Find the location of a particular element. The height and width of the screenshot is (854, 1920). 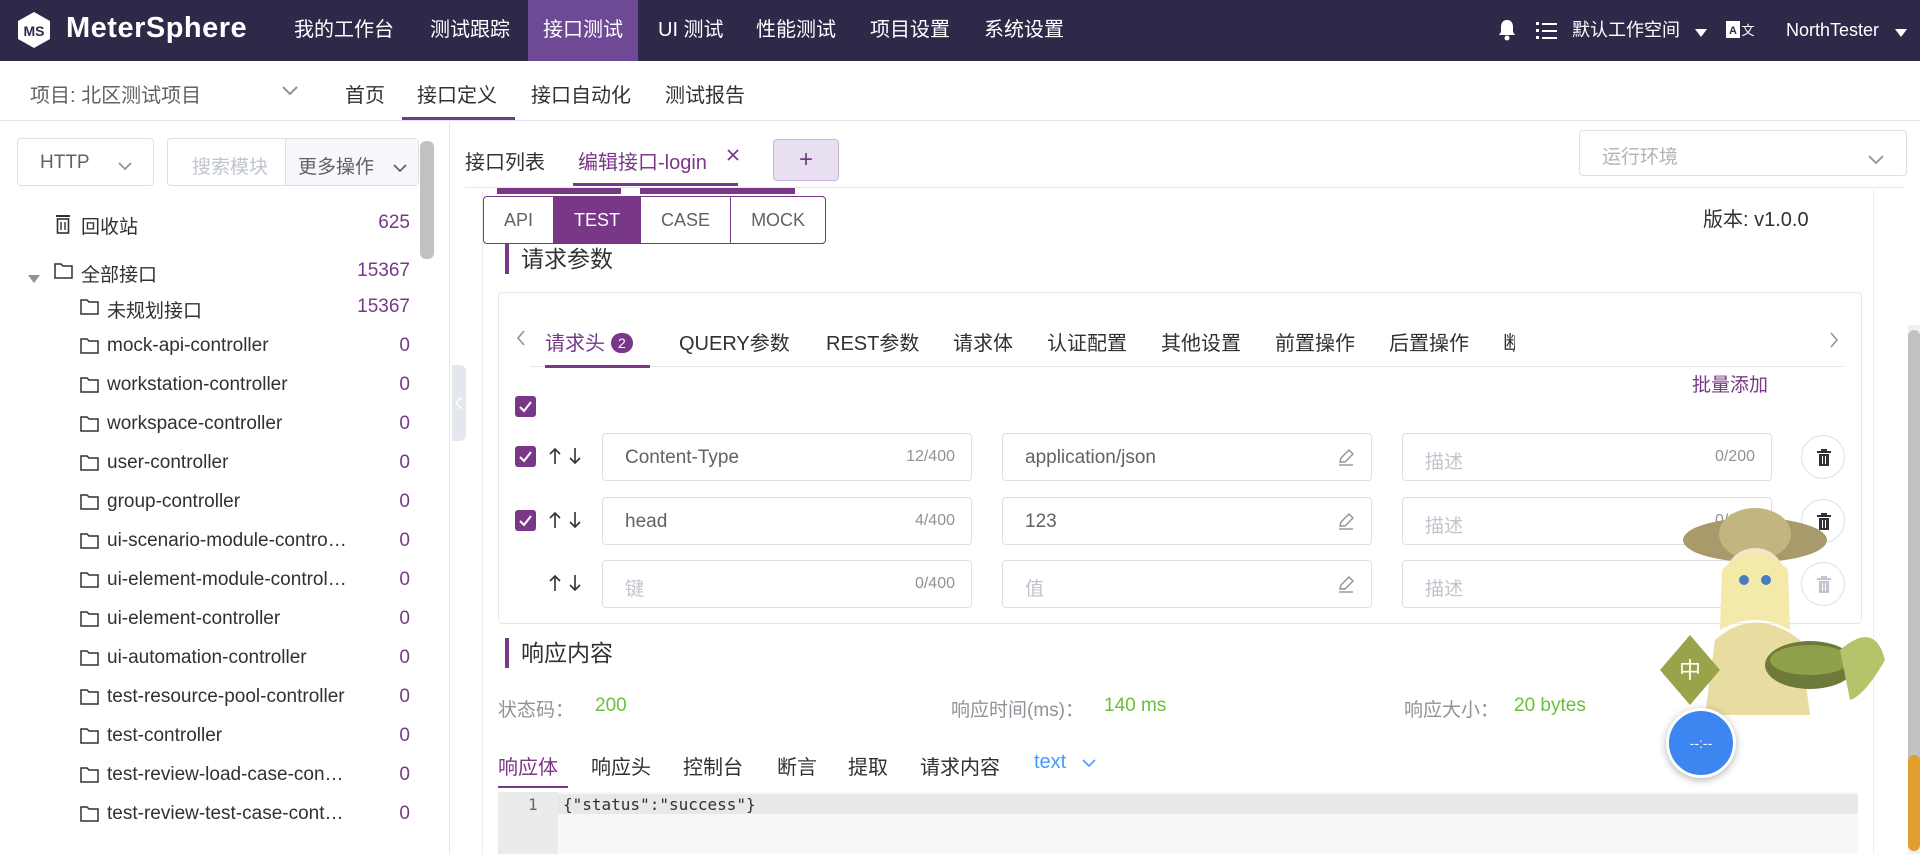

tree-item-module: ui-element-module-control… 0 is located at coordinates (245, 588).